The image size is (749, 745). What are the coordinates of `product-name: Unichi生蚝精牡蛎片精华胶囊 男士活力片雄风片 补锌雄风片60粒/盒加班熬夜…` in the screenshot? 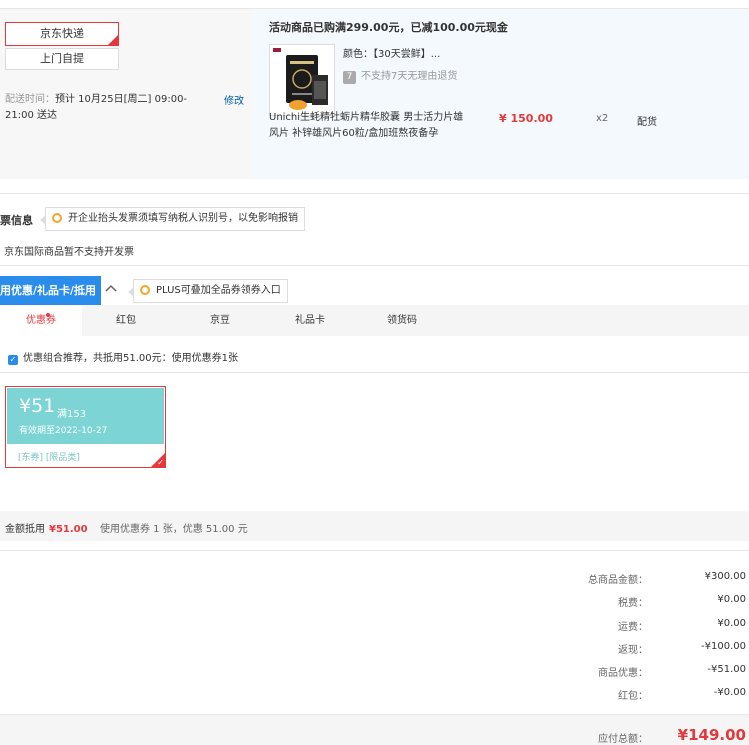 It's located at (369, 126).